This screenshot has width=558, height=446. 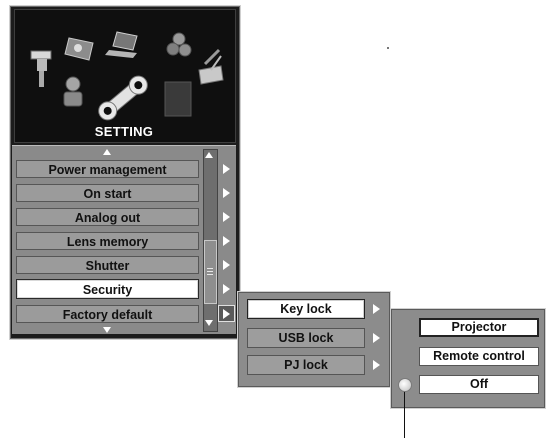 What do you see at coordinates (306, 365) in the screenshot?
I see `submenu-item-pj-lock: PJ lock` at bounding box center [306, 365].